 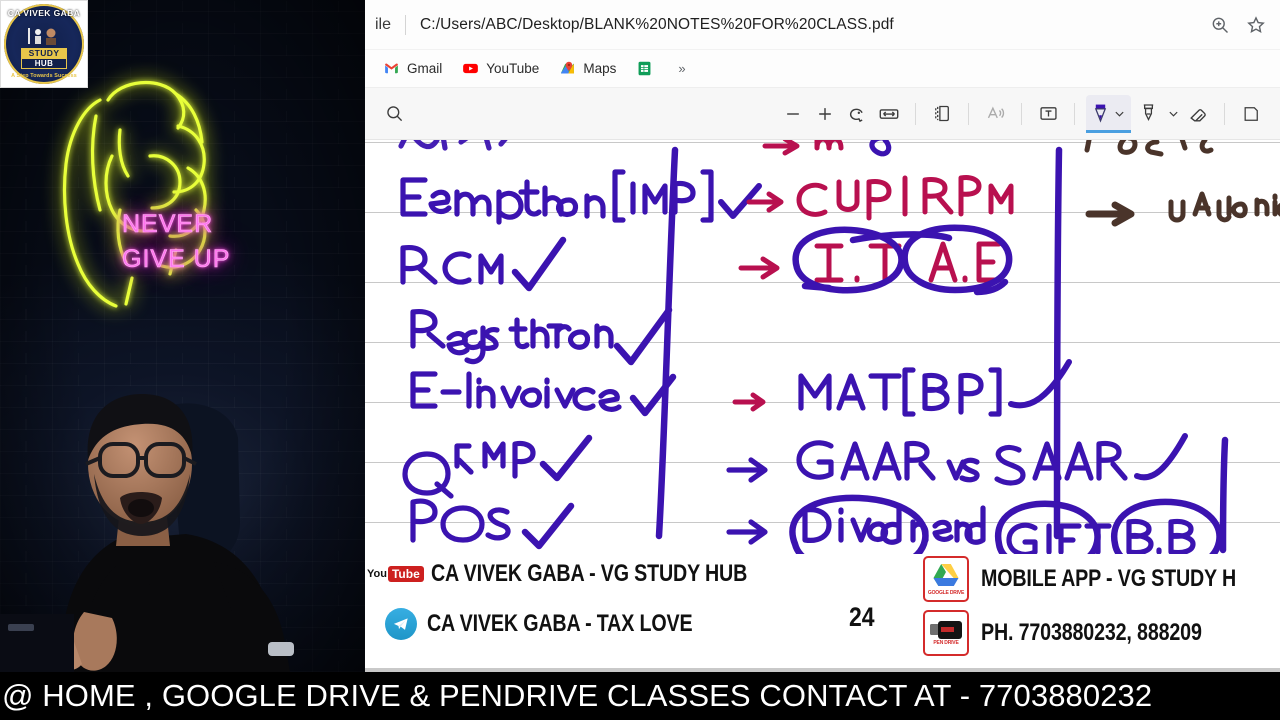 What do you see at coordinates (568, 67) in the screenshot?
I see `google-maps-icon` at bounding box center [568, 67].